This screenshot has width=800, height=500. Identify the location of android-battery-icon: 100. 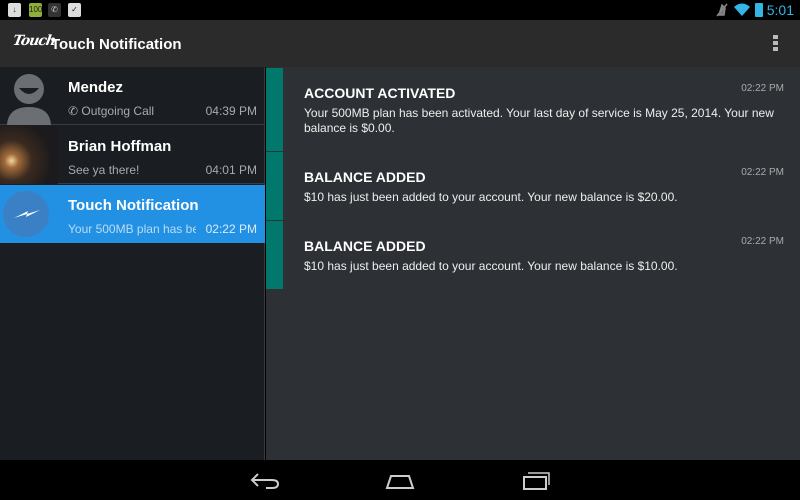
(35, 10).